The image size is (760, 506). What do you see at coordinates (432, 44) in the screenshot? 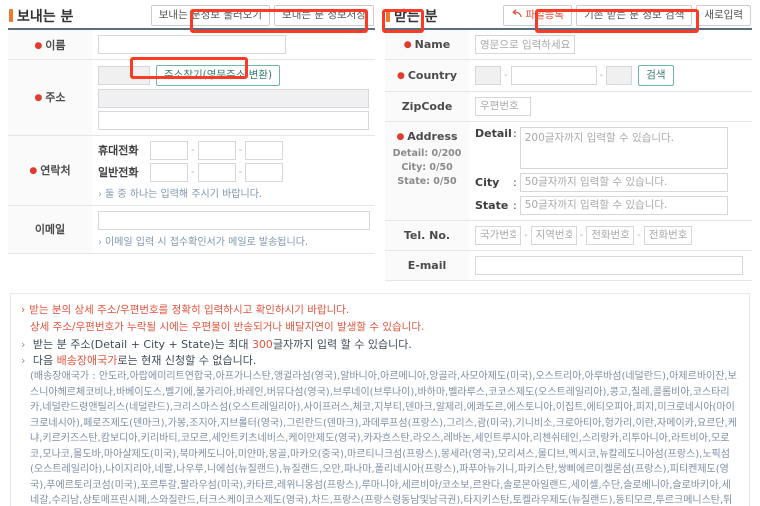
I see `recipient-name-label: Name` at bounding box center [432, 44].